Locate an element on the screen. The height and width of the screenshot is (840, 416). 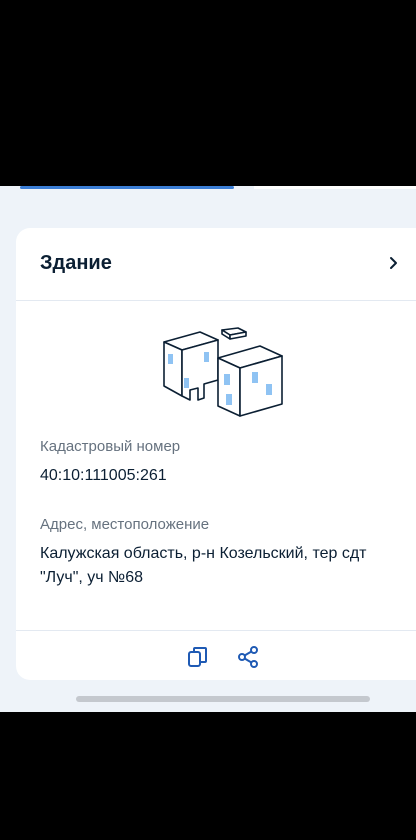
tab-gap is located at coordinates (244, 187).